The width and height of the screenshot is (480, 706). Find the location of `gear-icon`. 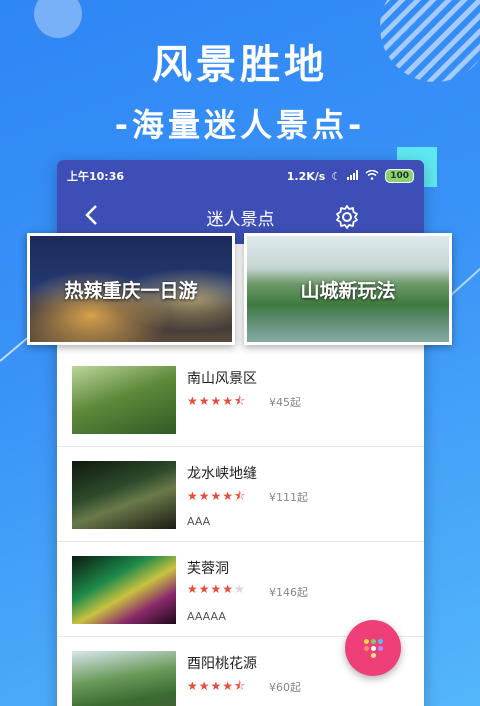

gear-icon is located at coordinates (347, 217).